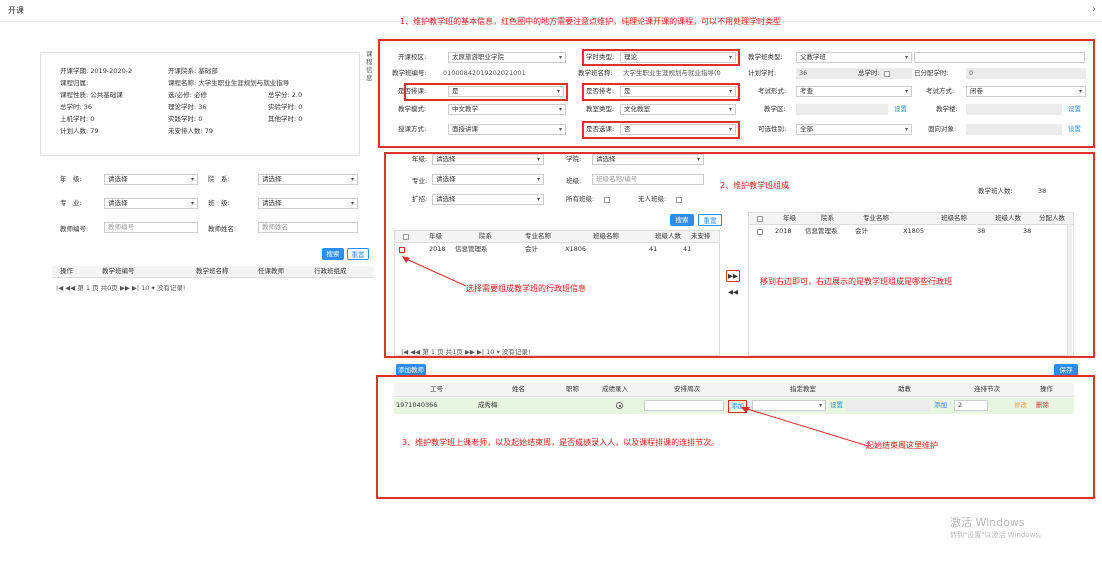  Describe the element at coordinates (1027, 231) in the screenshot. I see `cell-assigned: 38` at that location.